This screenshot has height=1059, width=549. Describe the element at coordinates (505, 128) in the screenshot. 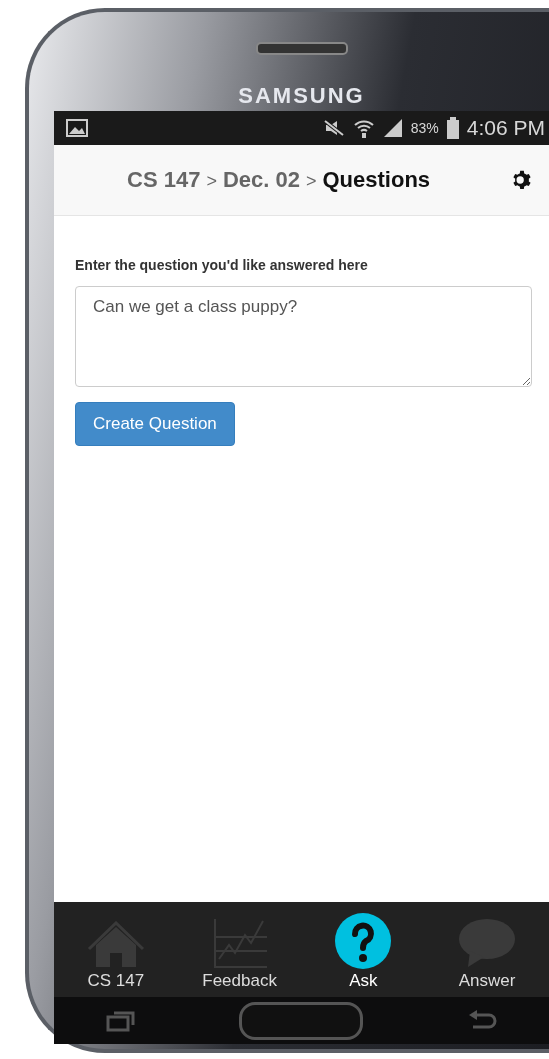

I see `clock-time: 4:06 PM` at that location.